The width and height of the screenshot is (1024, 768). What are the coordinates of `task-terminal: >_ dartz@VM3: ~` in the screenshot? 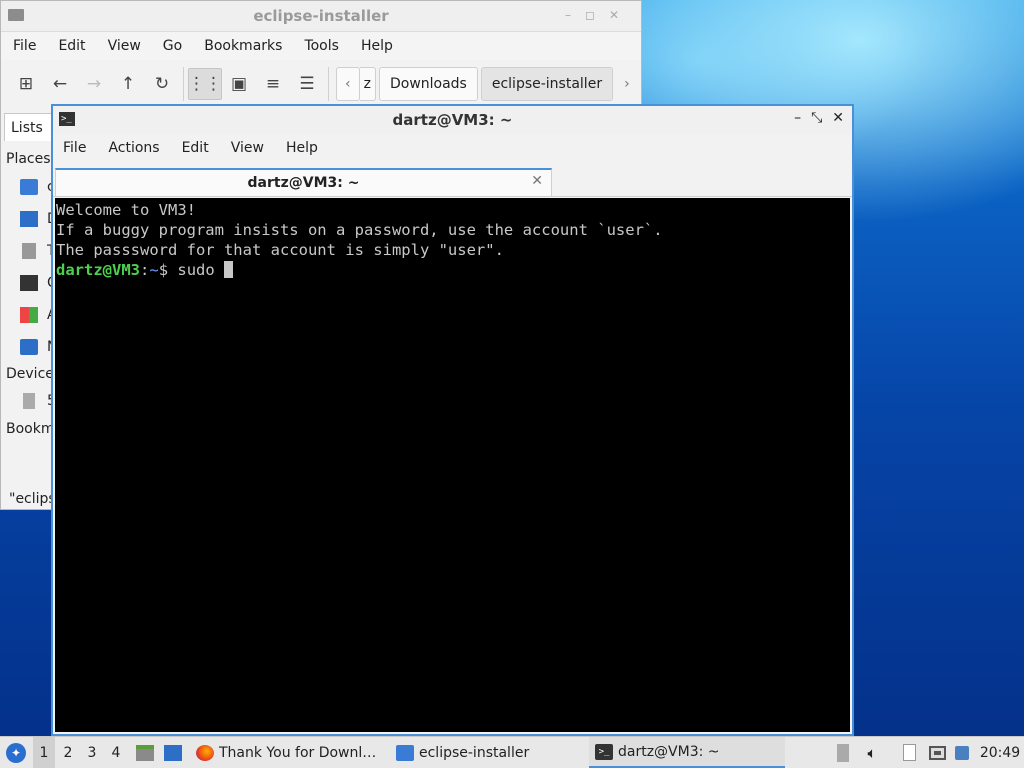 It's located at (687, 752).